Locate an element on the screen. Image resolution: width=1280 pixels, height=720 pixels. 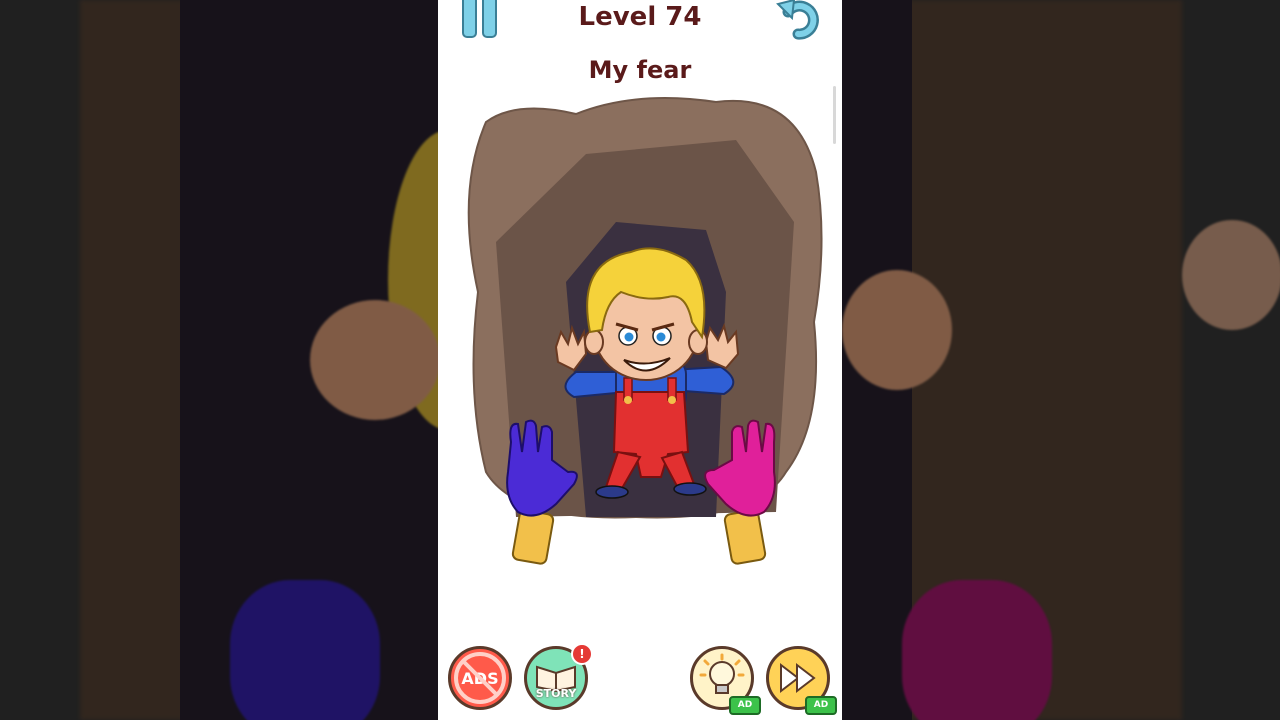
skip-ad-tag: AD is located at coordinates (821, 705).